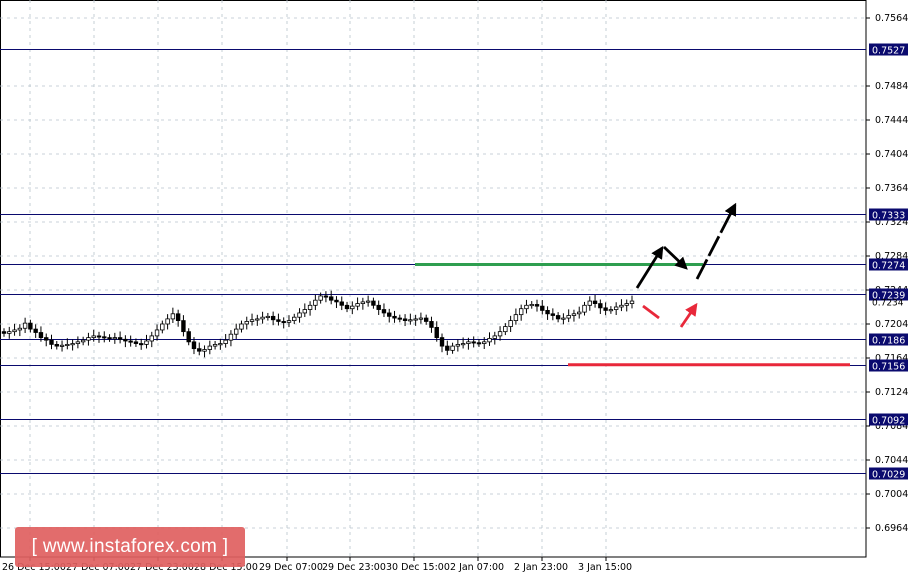 This screenshot has width=912, height=578. I want to click on time-tick-label: 30 Dec 15:00, so click(418, 567).